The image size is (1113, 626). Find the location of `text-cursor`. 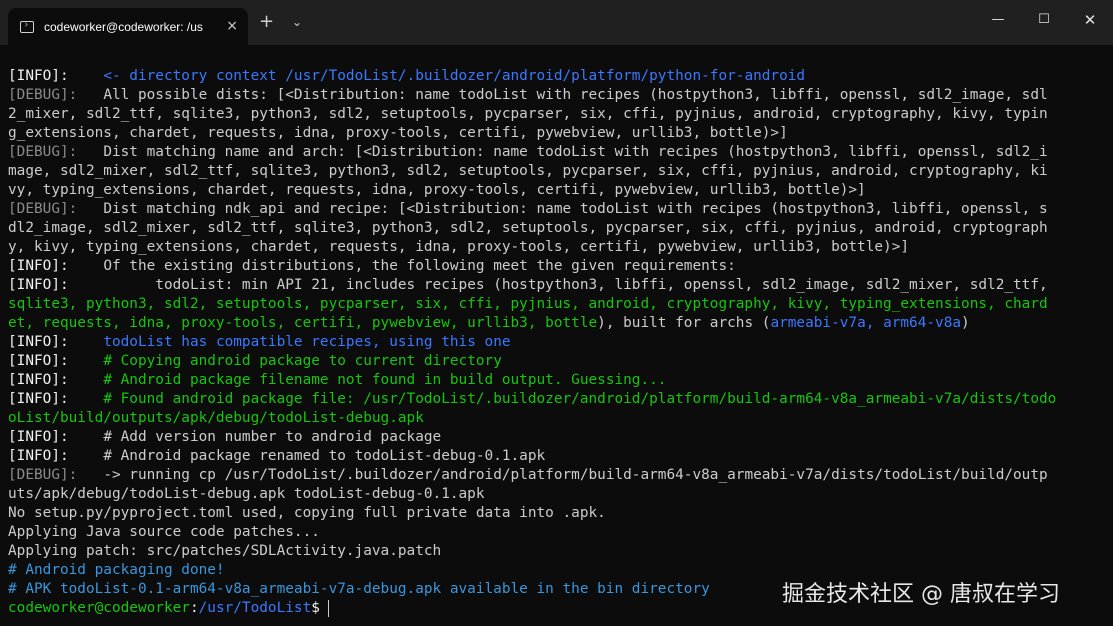

text-cursor is located at coordinates (328, 608).